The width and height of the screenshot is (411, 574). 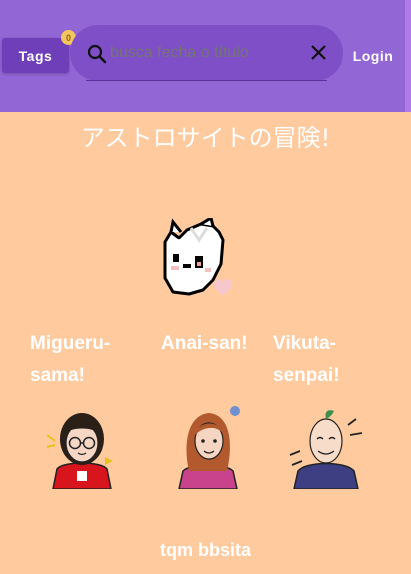 I want to click on team-member-name-2: Anai-san!, so click(x=204, y=343).